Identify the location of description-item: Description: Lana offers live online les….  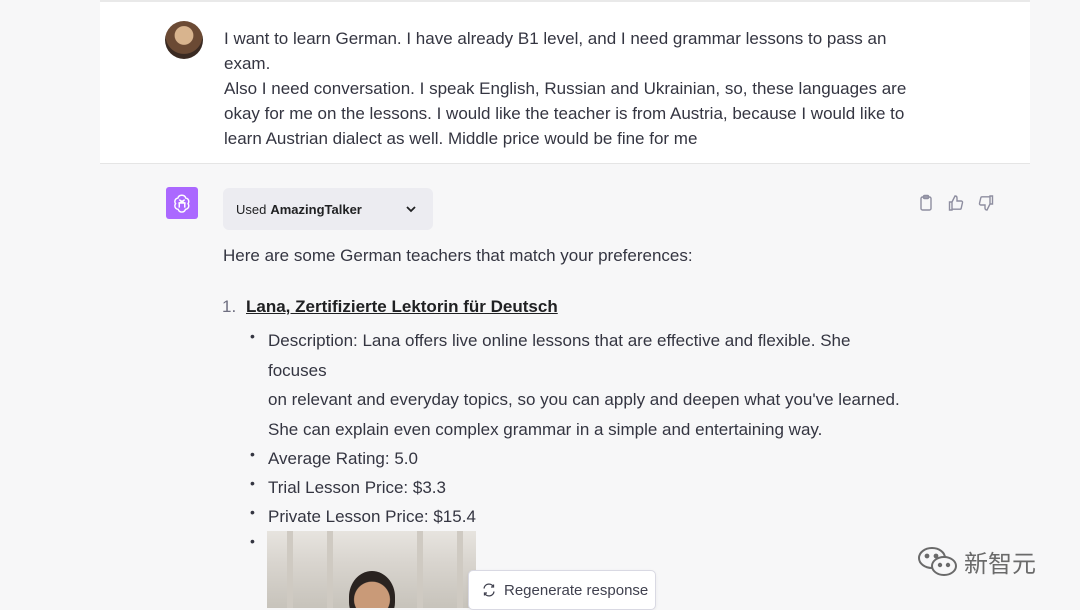
(575, 383).